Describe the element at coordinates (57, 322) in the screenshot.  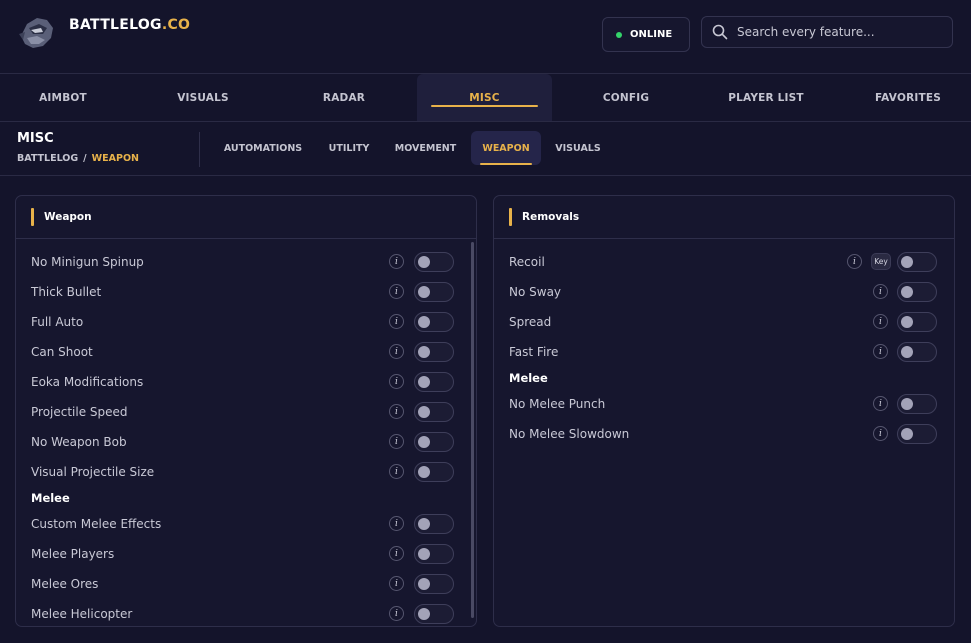
I see `feature-label: Full Auto` at that location.